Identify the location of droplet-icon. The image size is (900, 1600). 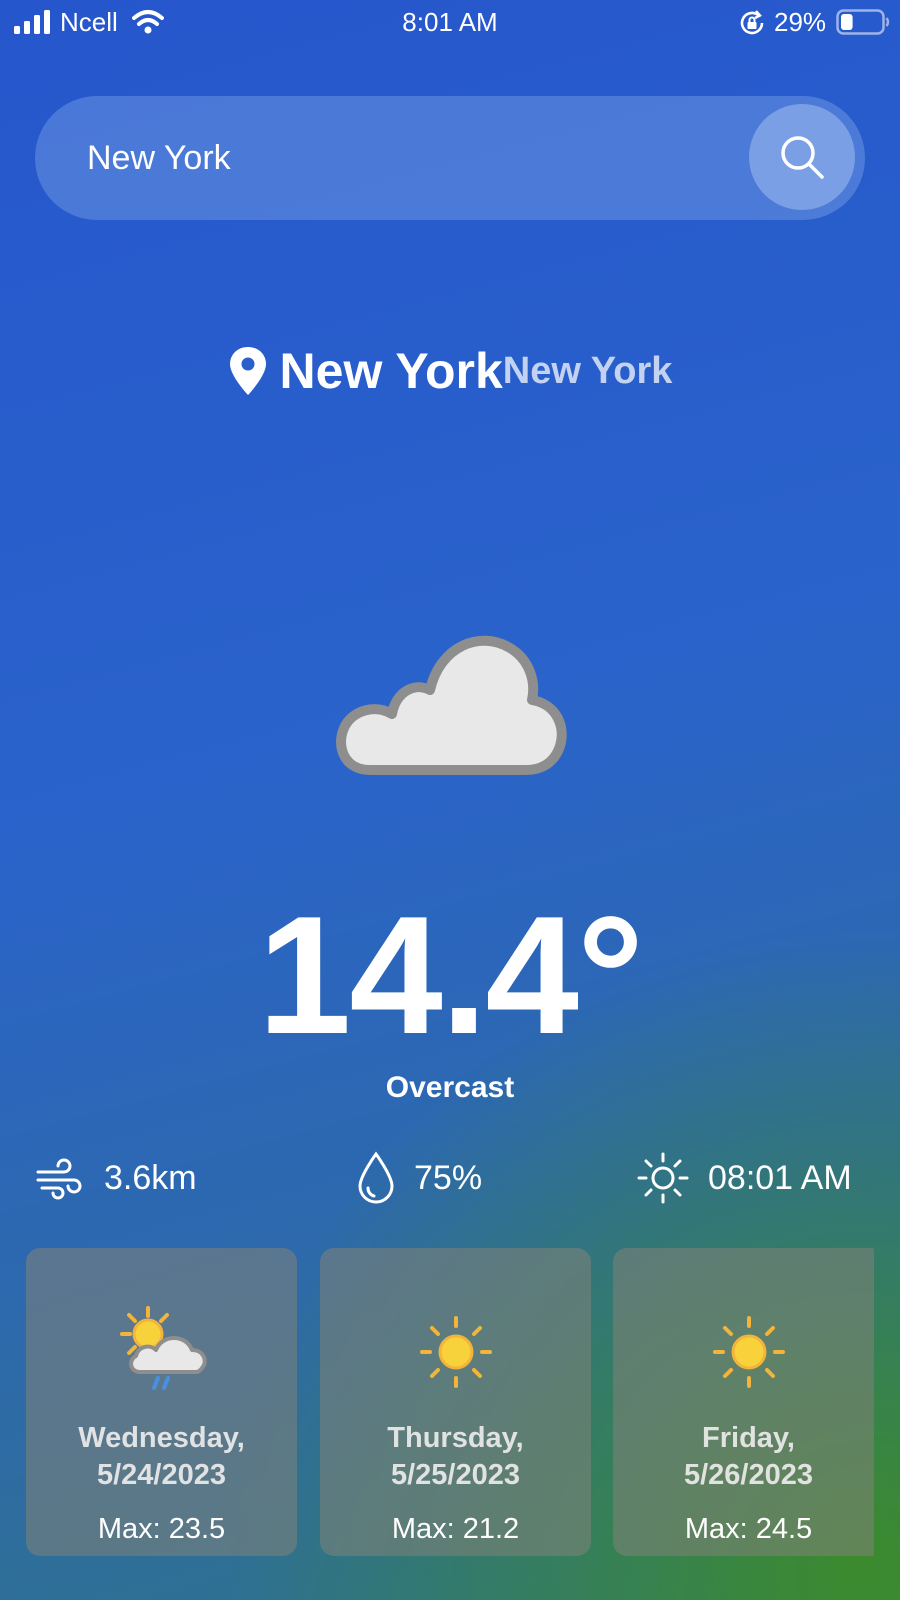
(376, 1177).